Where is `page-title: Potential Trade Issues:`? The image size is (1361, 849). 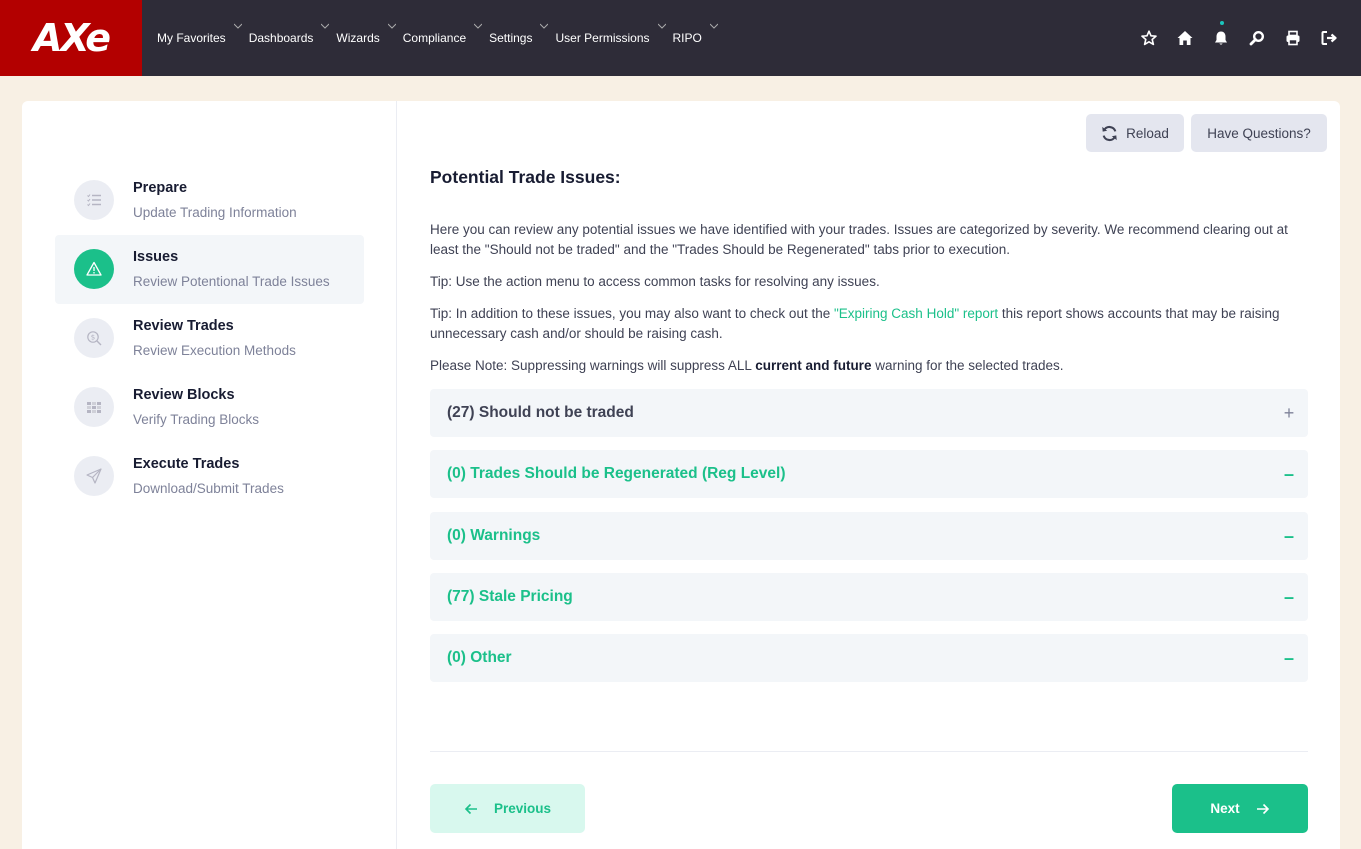 page-title: Potential Trade Issues: is located at coordinates (525, 177).